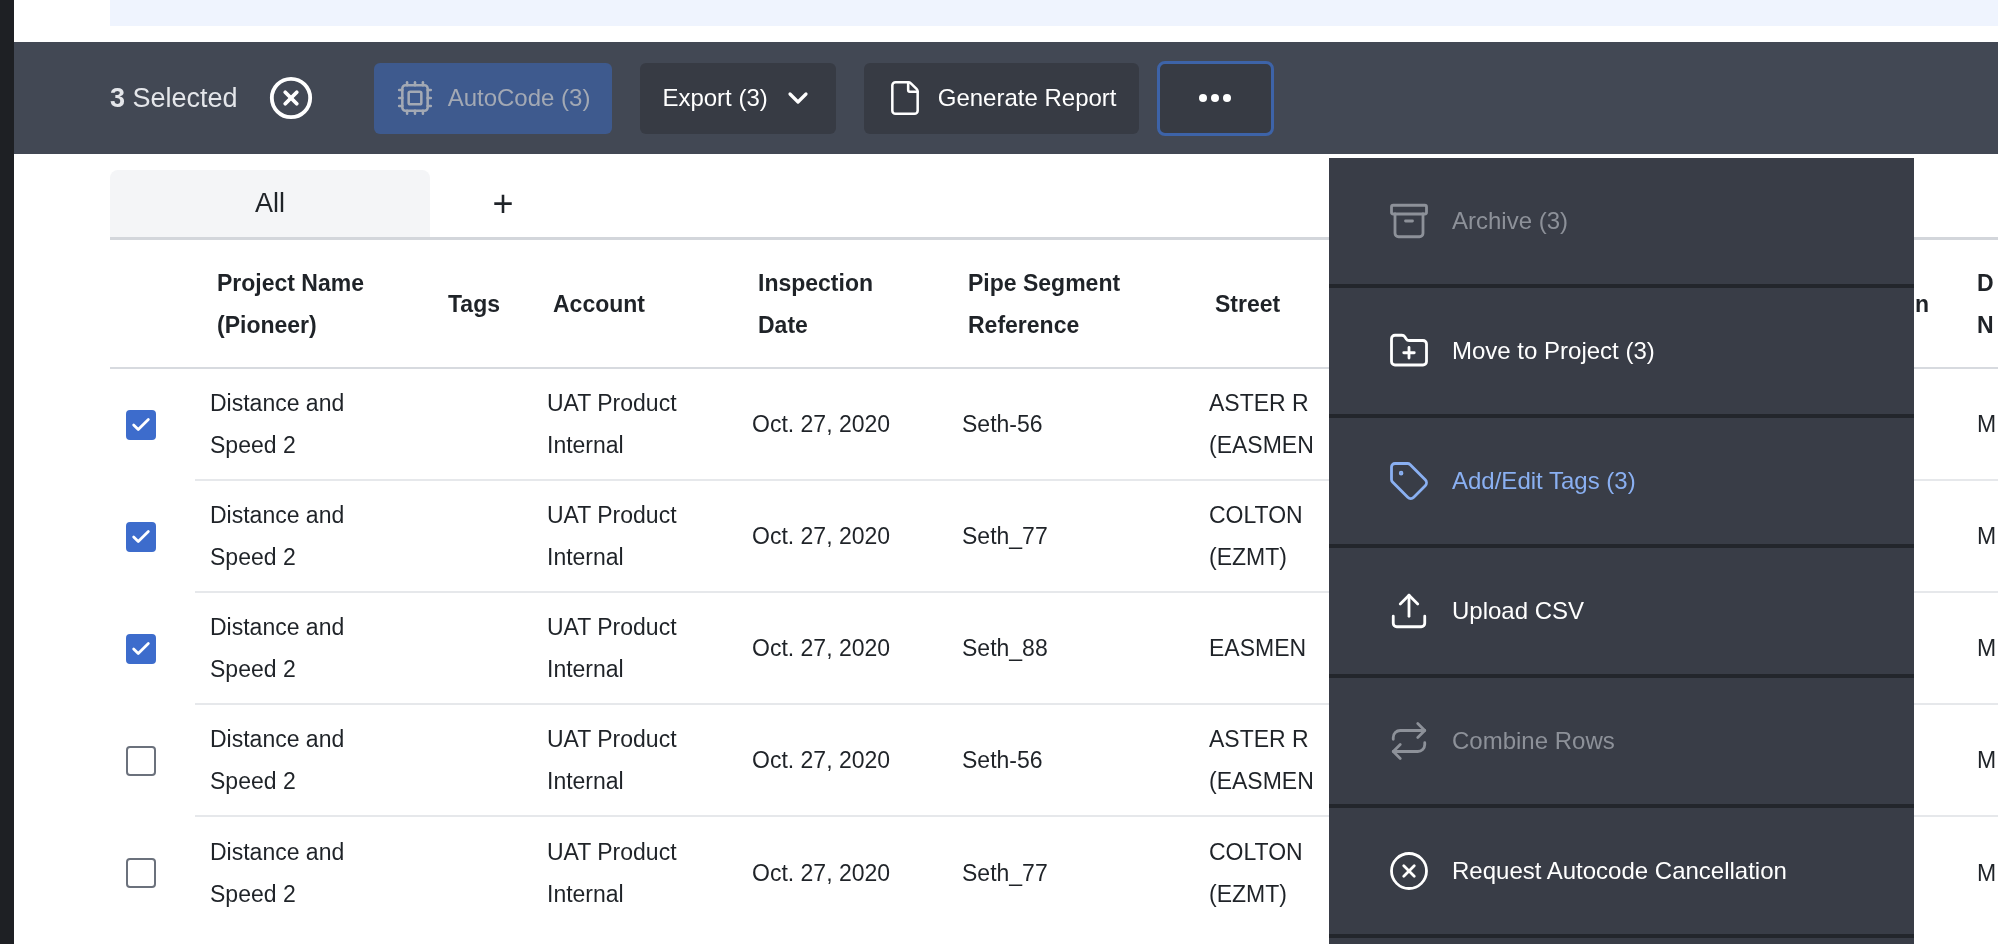 Image resolution: width=1998 pixels, height=944 pixels. I want to click on add-tab-button: +, so click(503, 203).